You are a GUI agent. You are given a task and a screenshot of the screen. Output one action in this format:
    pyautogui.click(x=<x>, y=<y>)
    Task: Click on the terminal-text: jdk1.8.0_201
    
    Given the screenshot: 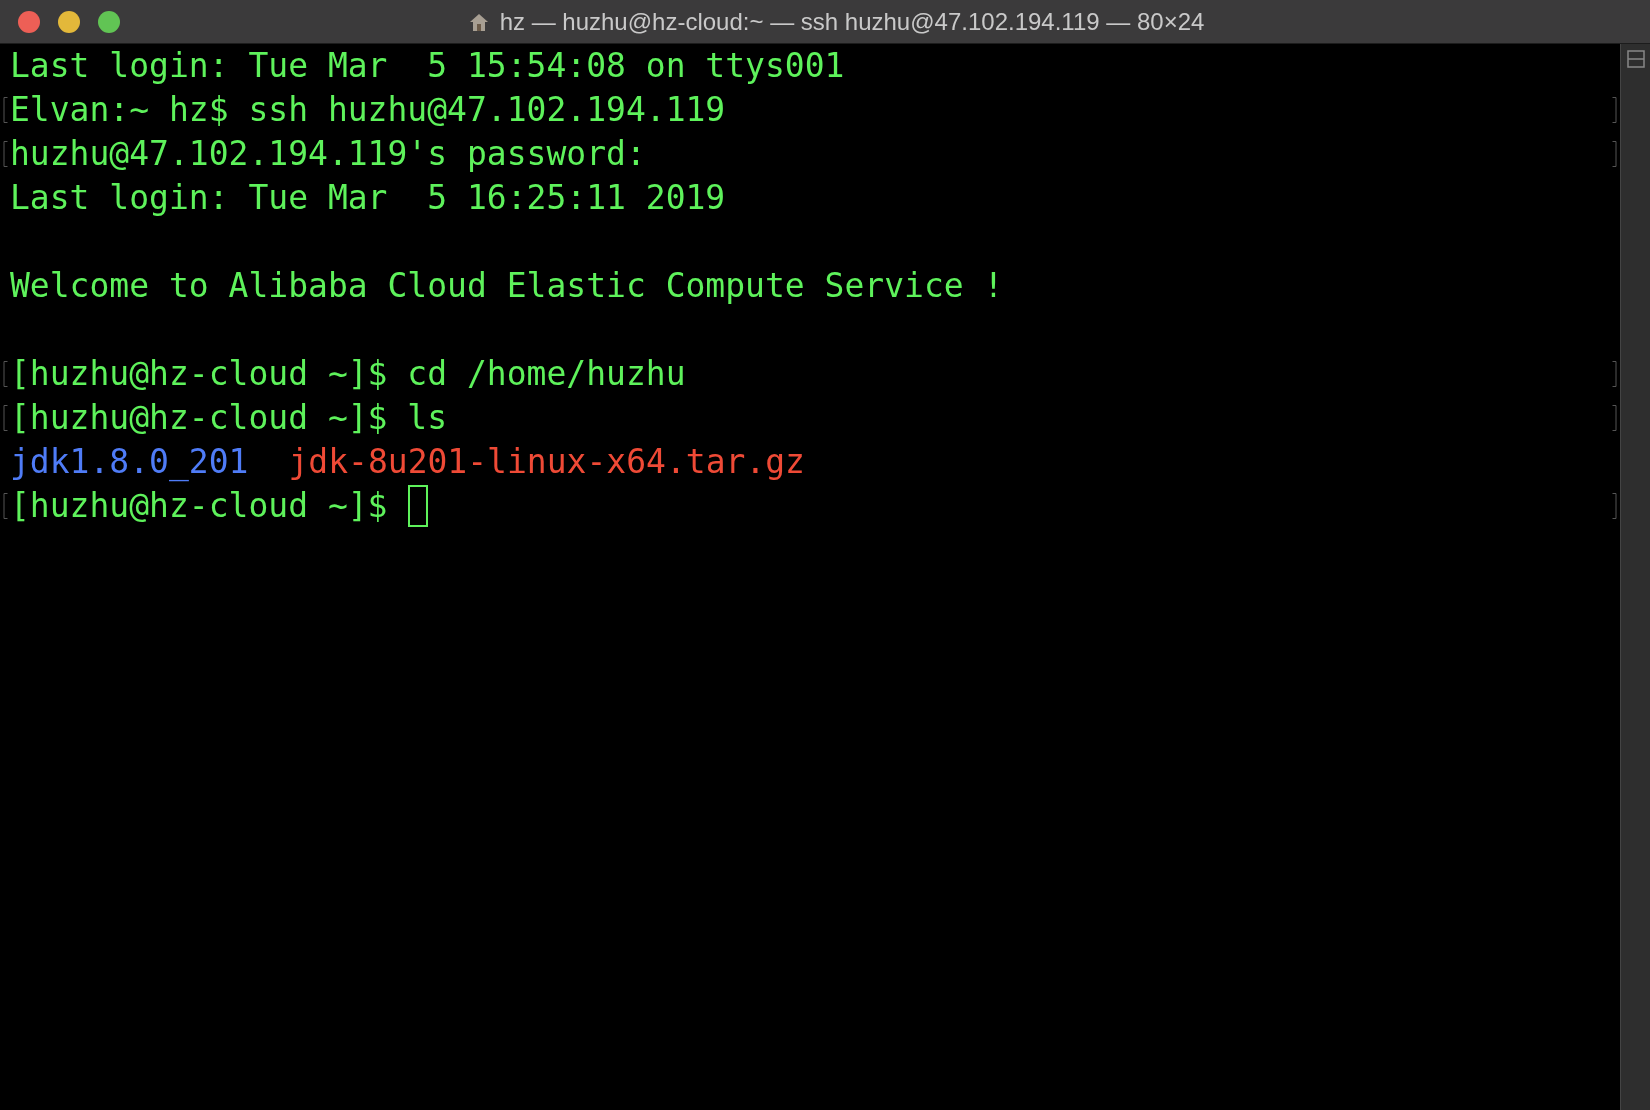 What is the action you would take?
    pyautogui.click(x=129, y=462)
    